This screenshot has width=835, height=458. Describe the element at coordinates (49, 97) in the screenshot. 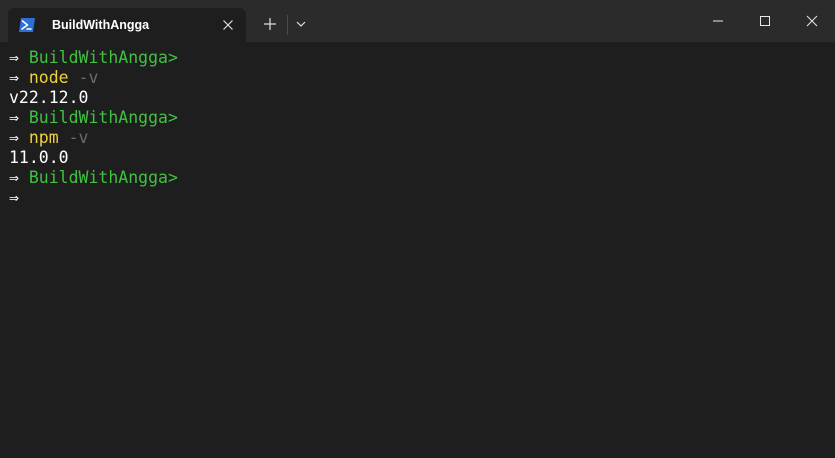

I see `output-text: v22.12.0` at that location.